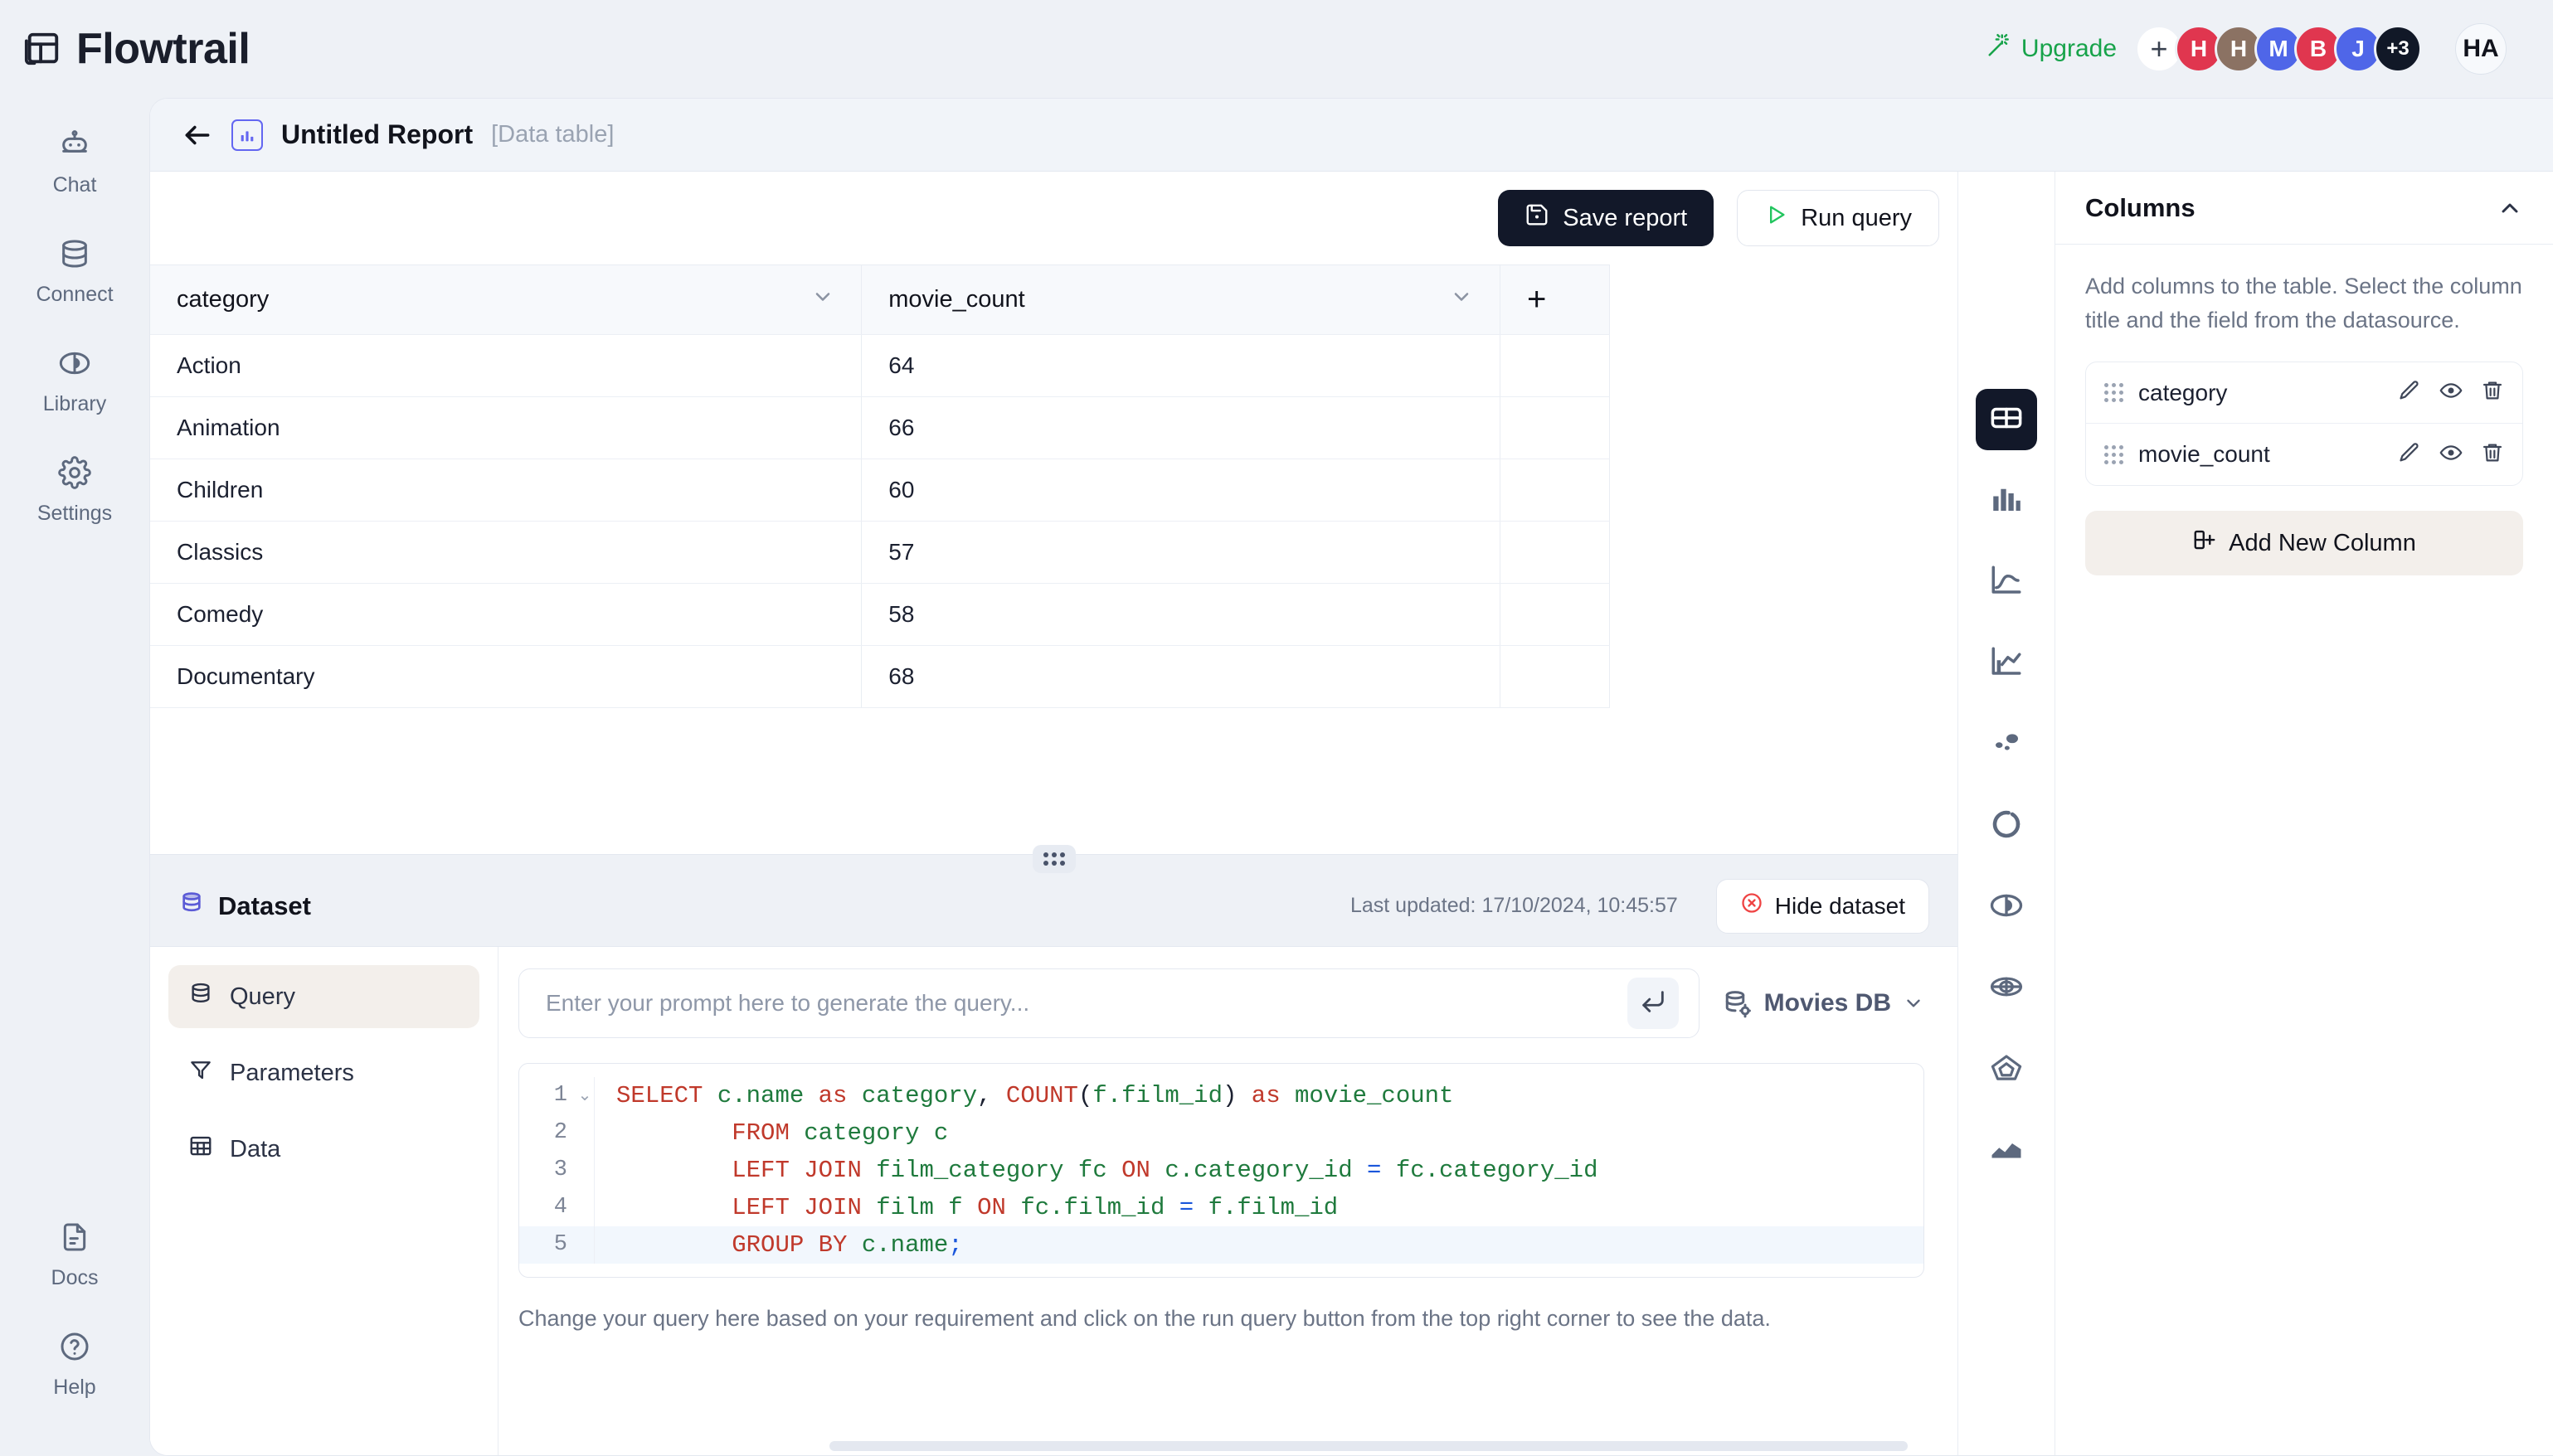 This screenshot has height=1456, width=2553. Describe the element at coordinates (74, 1254) in the screenshot. I see `sidebar-item-docs: Docs` at that location.